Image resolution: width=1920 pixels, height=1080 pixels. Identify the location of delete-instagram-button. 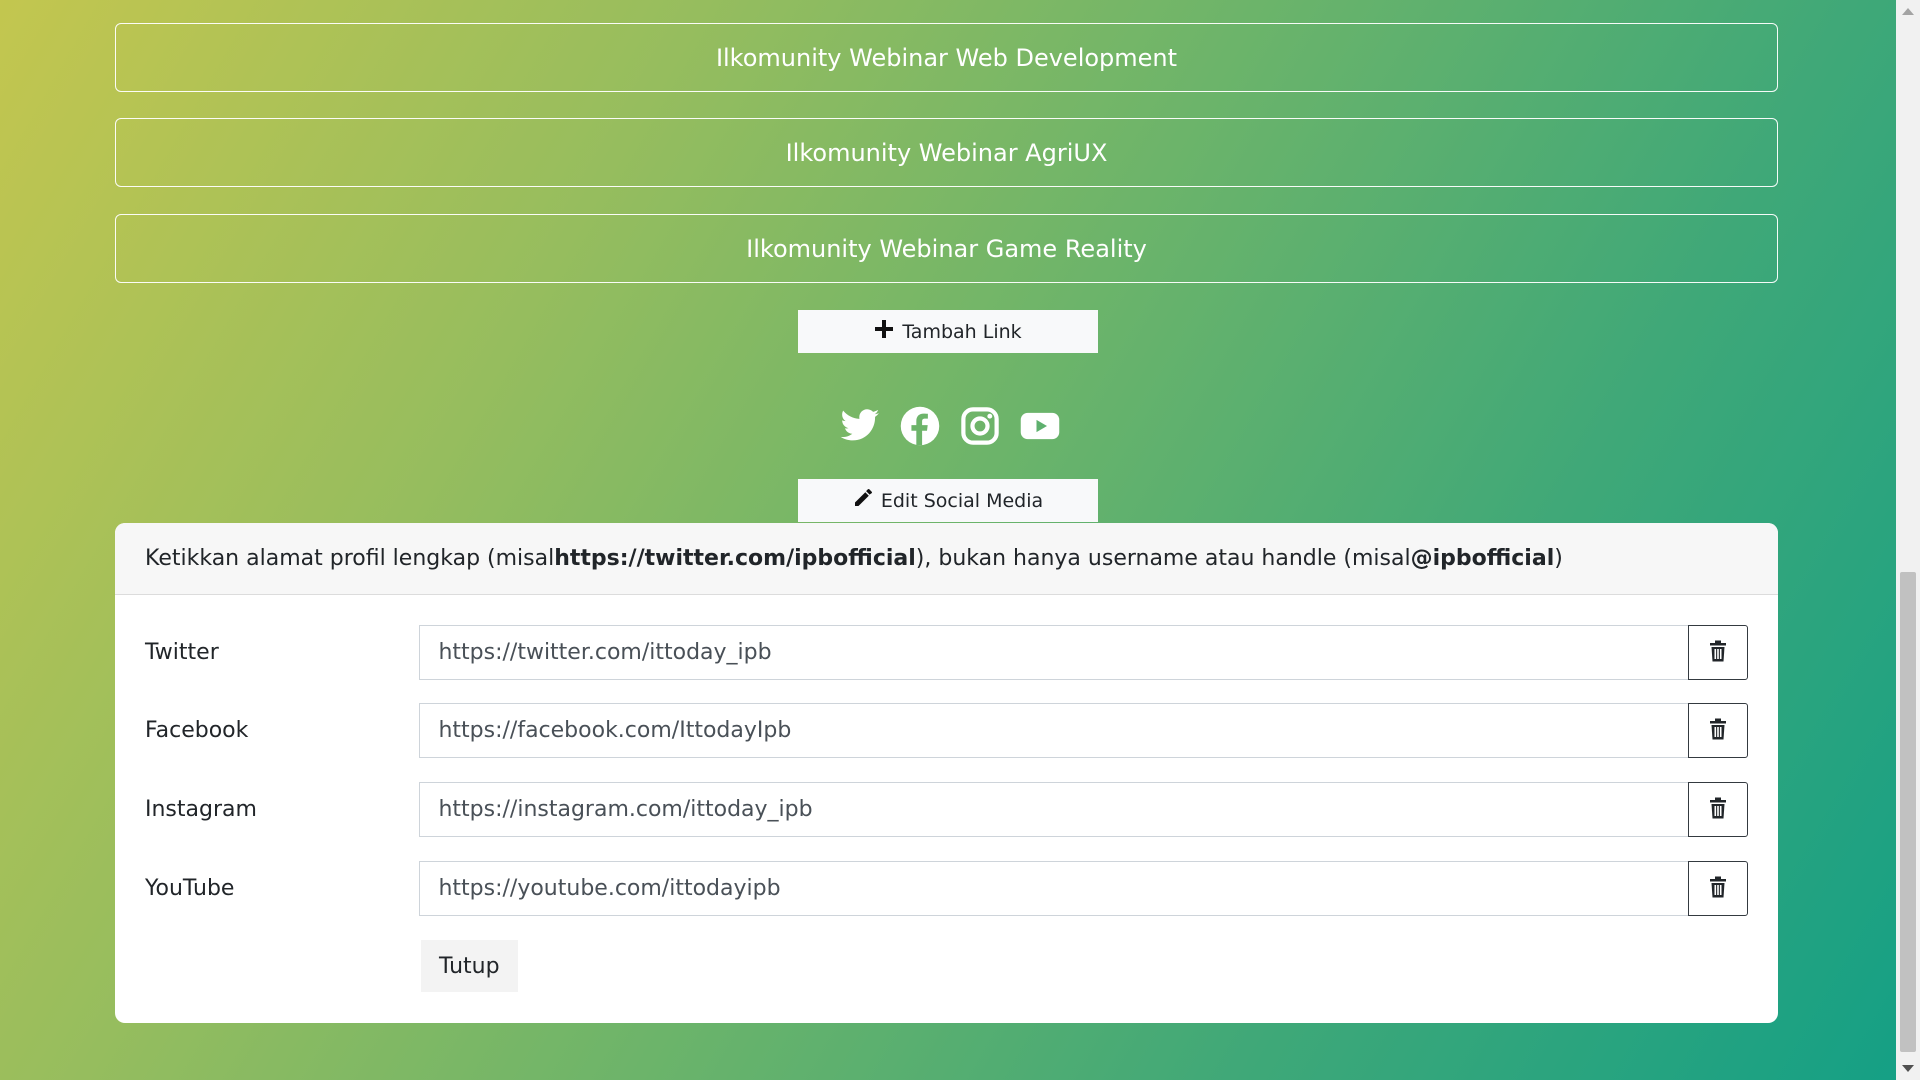
(1718, 809).